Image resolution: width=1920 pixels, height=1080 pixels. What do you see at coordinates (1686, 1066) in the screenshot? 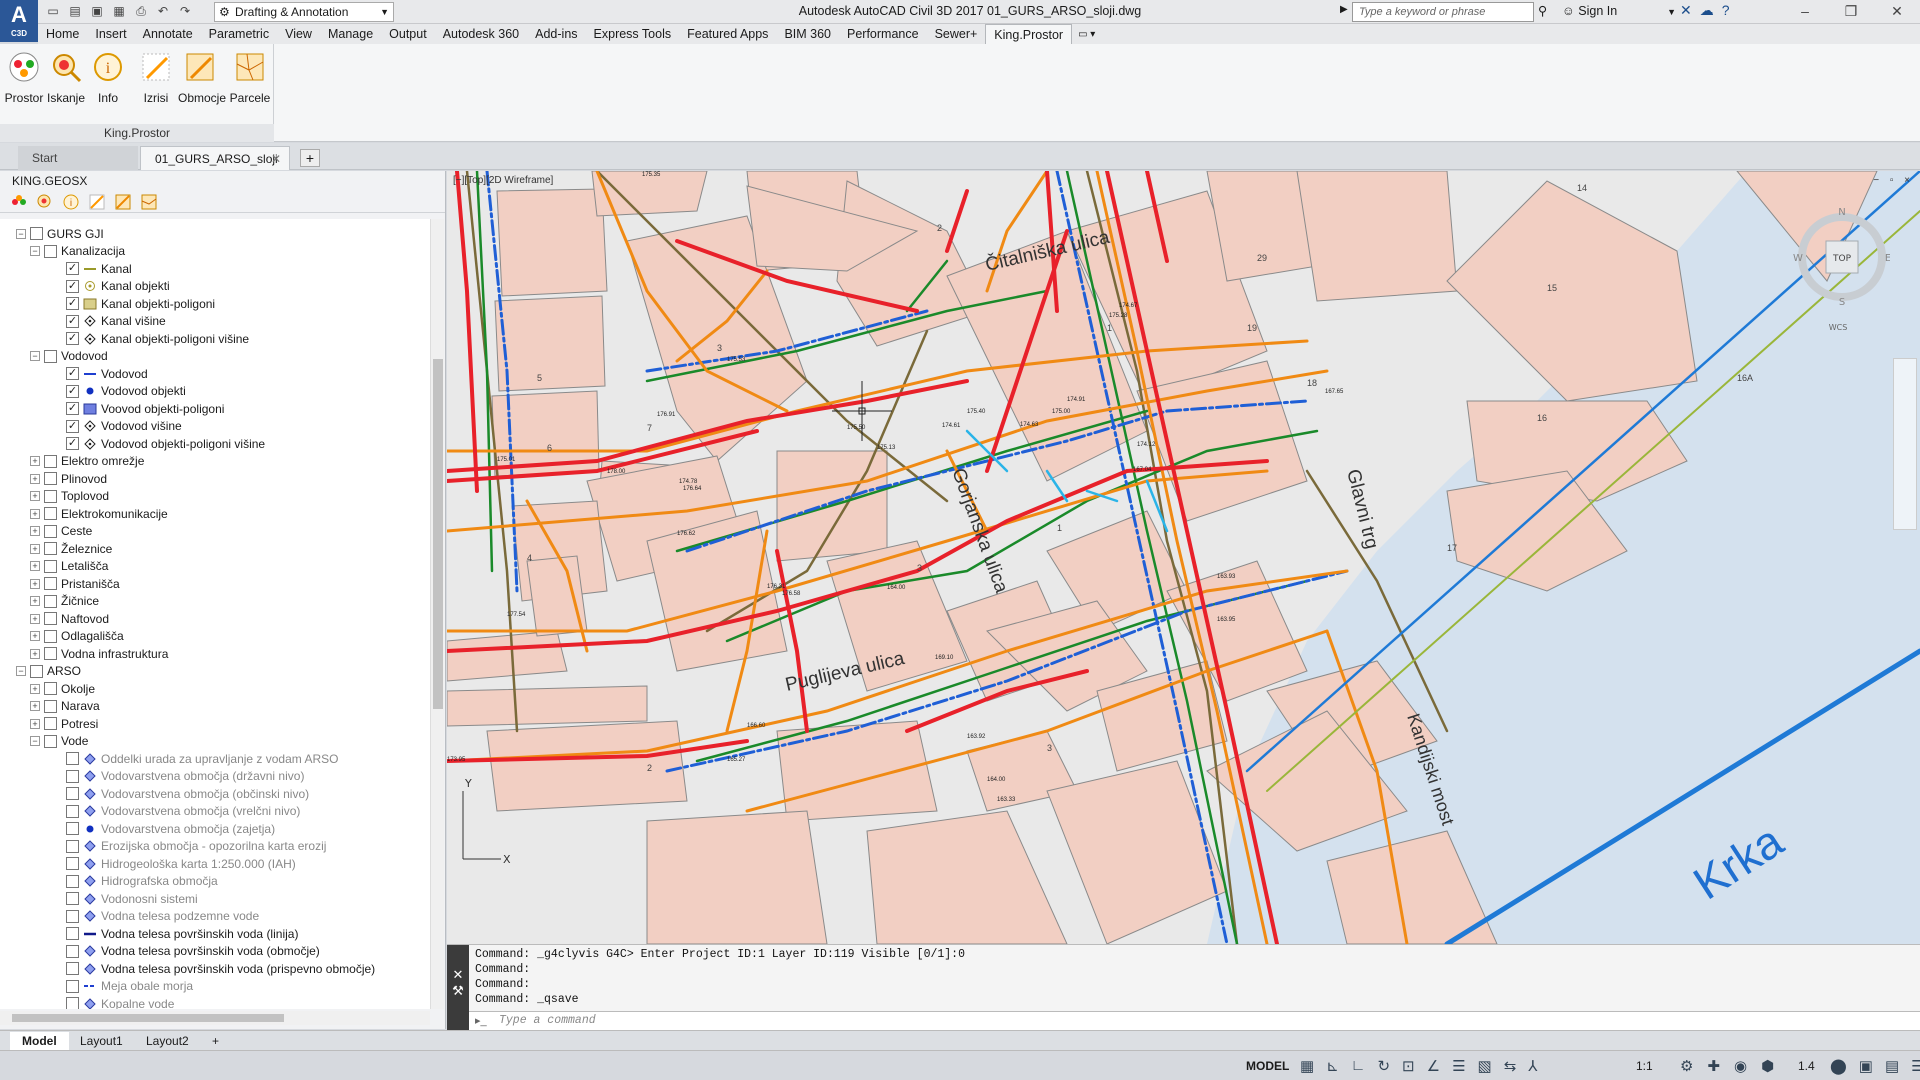
I see `settings-icon: ⚙` at bounding box center [1686, 1066].